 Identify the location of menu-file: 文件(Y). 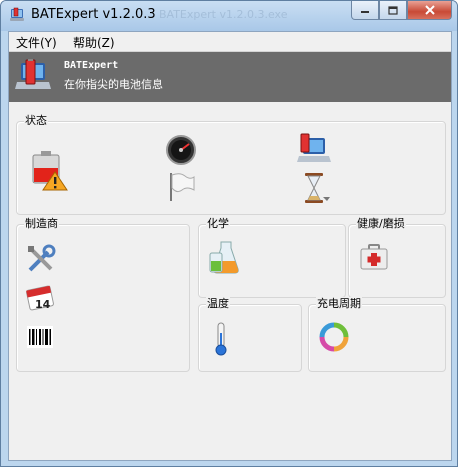
(36, 42).